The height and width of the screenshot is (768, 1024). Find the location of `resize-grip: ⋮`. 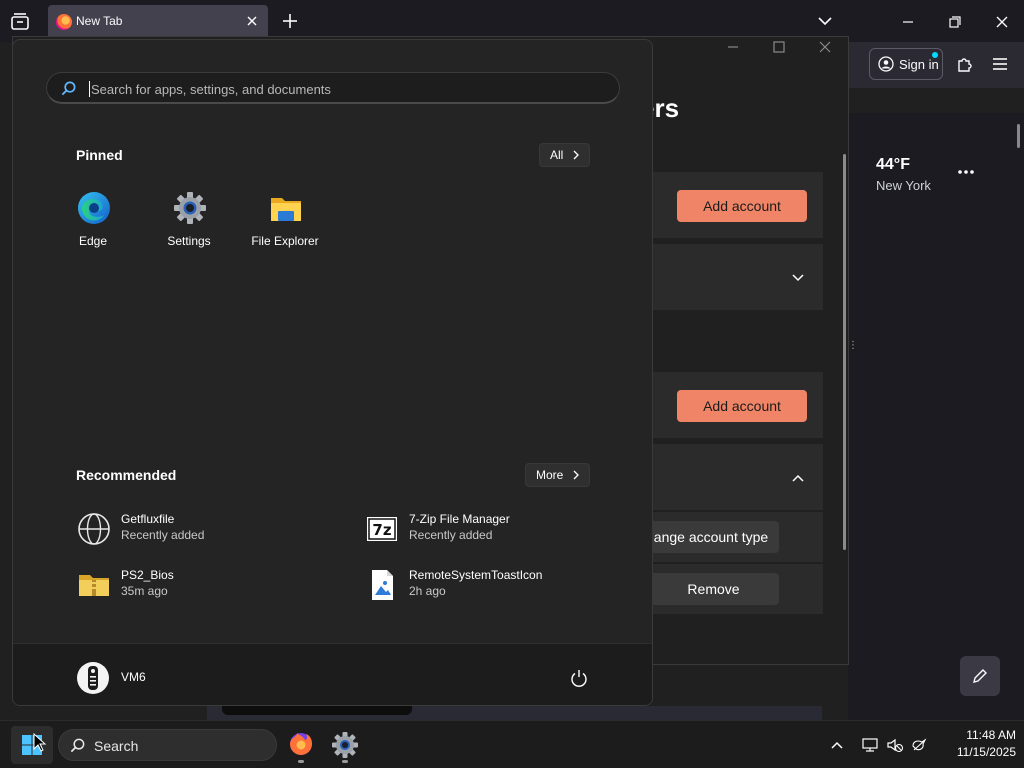

resize-grip: ⋮ is located at coordinates (853, 345).